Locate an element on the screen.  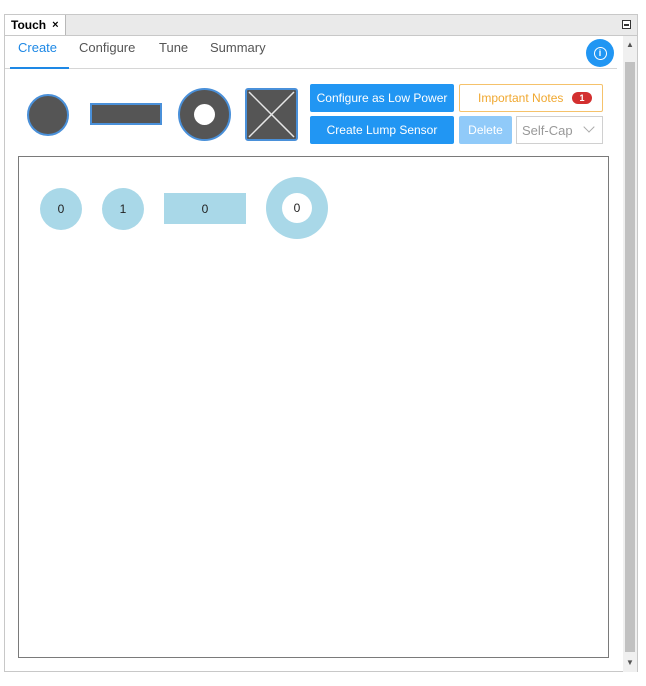
close-icon: × is located at coordinates (55, 25).